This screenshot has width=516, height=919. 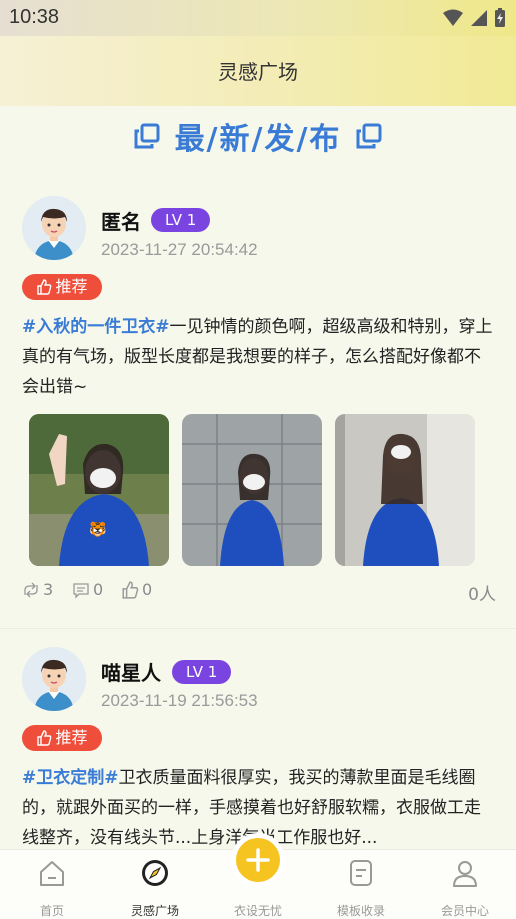 What do you see at coordinates (81, 590) in the screenshot?
I see `comment-icon` at bounding box center [81, 590].